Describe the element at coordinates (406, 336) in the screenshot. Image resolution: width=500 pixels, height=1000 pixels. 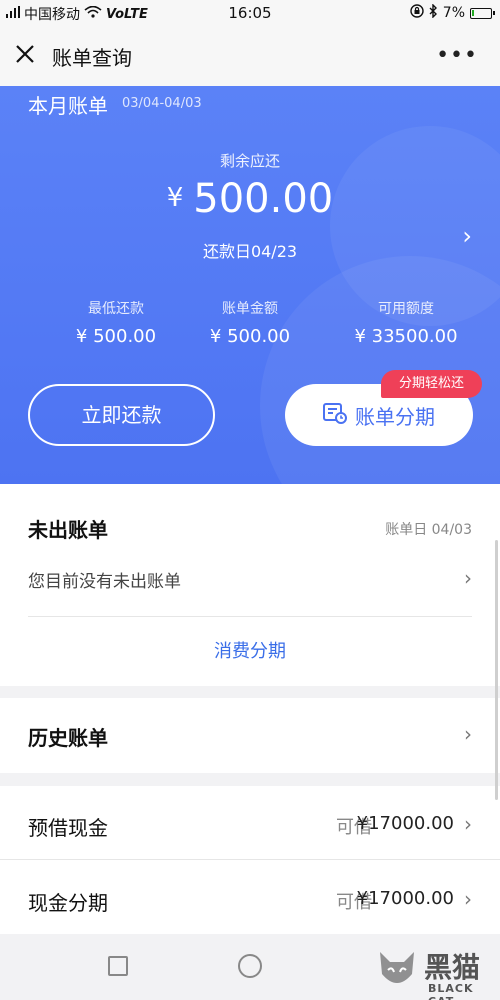
I see `stat-value: ¥ 33500.00` at that location.